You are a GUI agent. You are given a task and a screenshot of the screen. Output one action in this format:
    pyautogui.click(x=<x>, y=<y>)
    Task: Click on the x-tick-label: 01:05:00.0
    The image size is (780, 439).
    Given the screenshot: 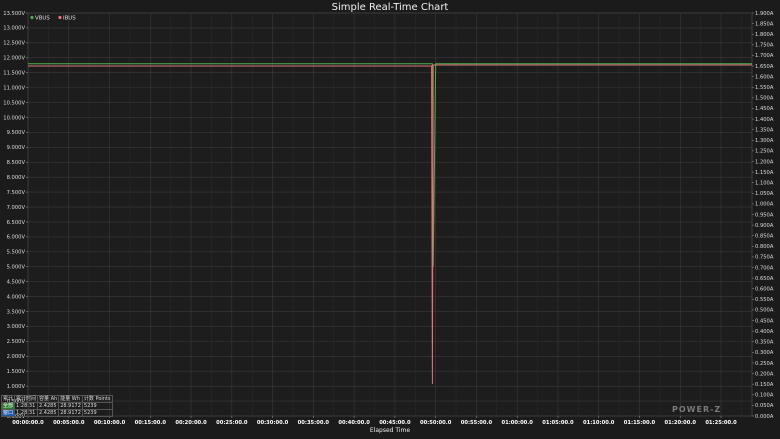 What is the action you would take?
    pyautogui.click(x=558, y=423)
    